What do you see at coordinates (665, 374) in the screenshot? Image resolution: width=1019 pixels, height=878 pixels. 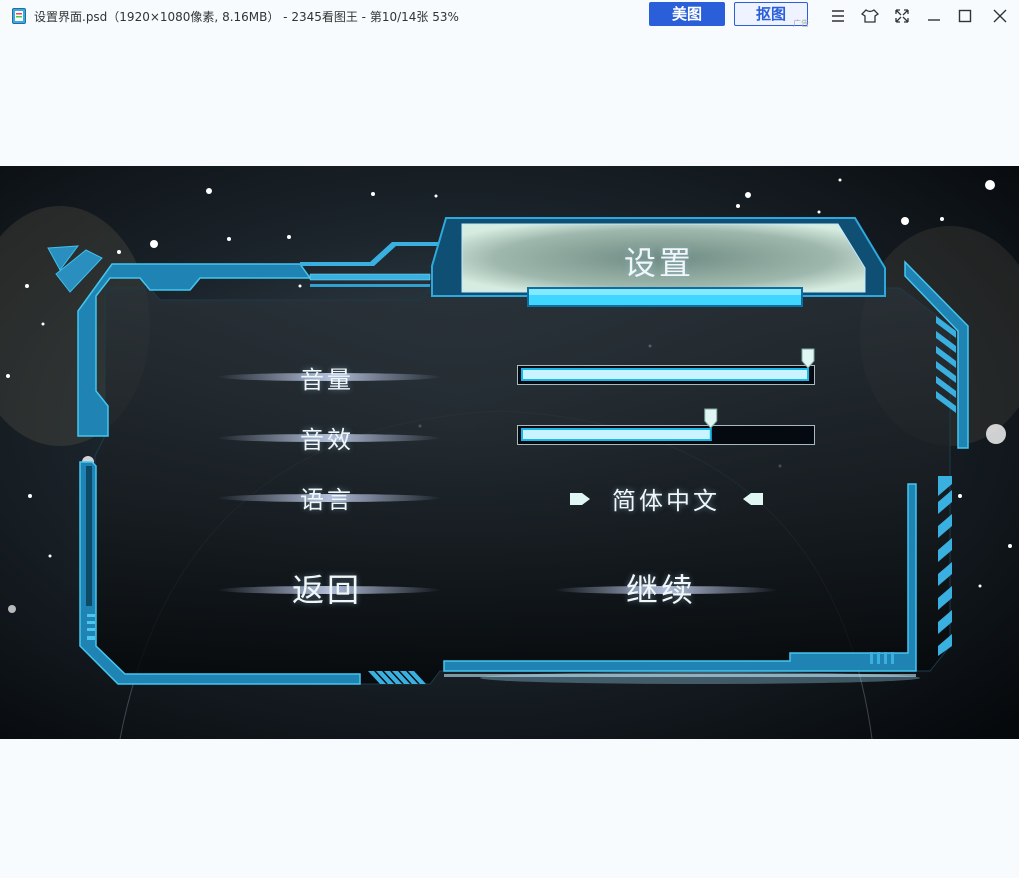 I see `volume-slider-fill` at bounding box center [665, 374].